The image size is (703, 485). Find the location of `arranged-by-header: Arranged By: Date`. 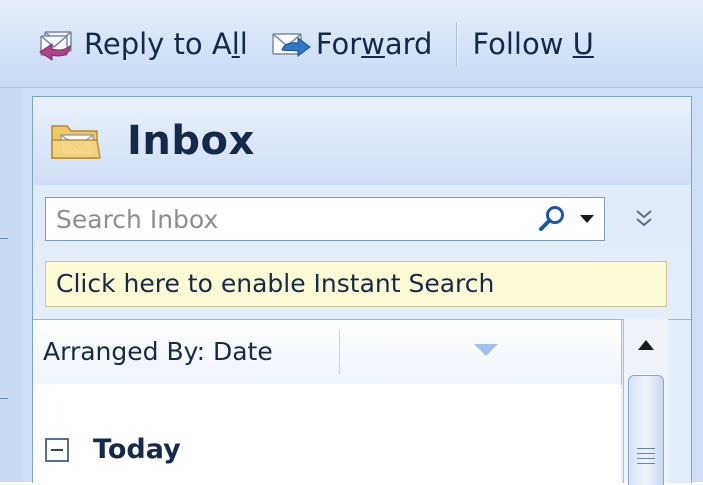

arranged-by-header: Arranged By: Date is located at coordinates (327, 352).